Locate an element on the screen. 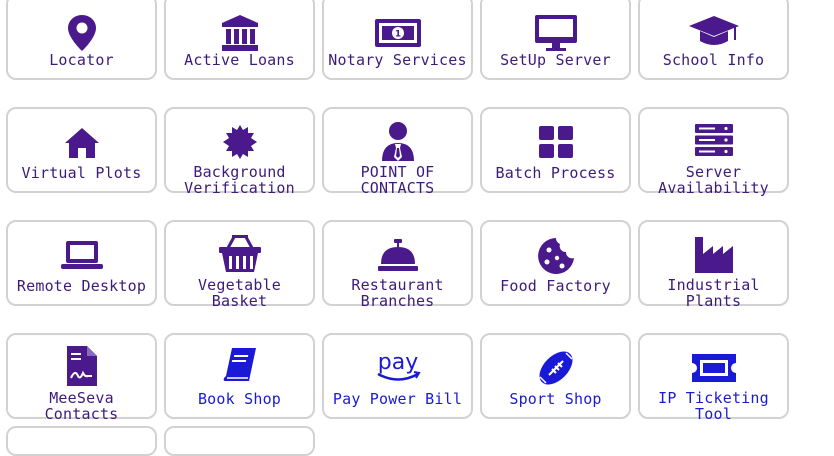 The width and height of the screenshot is (834, 456). tile-label: Batch Process is located at coordinates (555, 173).